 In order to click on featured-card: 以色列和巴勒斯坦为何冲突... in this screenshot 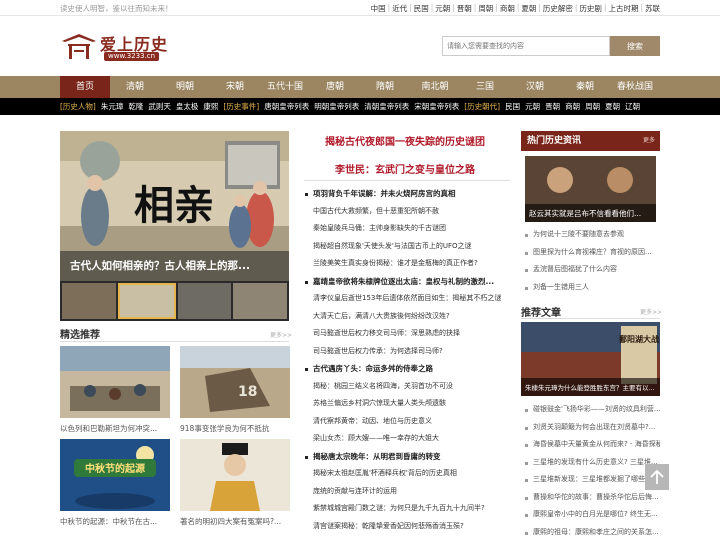, I will do `click(115, 390)`.